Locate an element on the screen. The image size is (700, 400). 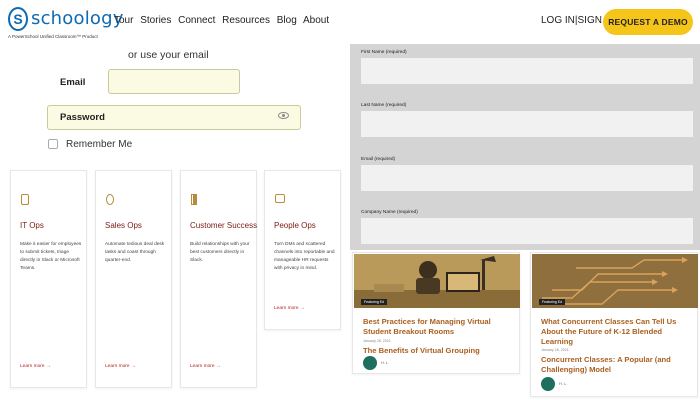
company-name-input is located at coordinates (527, 231).